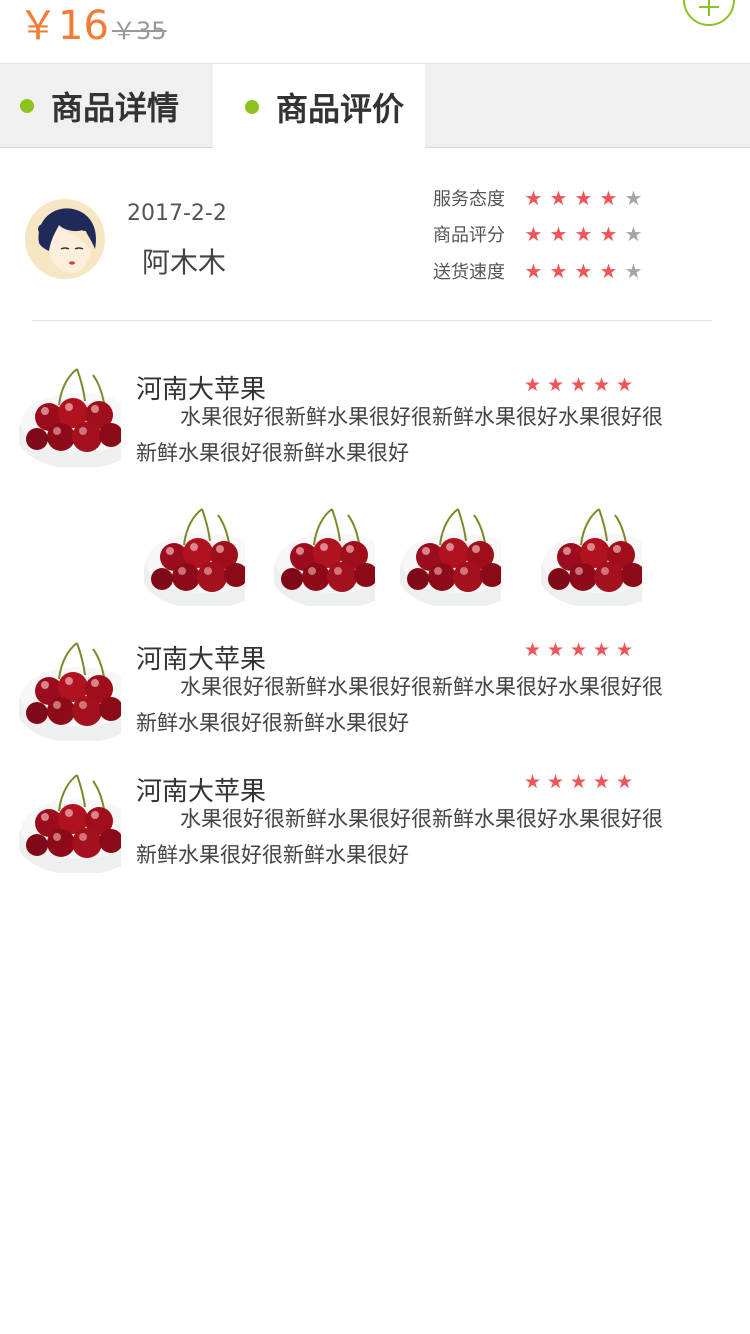  I want to click on plus-icon-vertical, so click(709, 8).